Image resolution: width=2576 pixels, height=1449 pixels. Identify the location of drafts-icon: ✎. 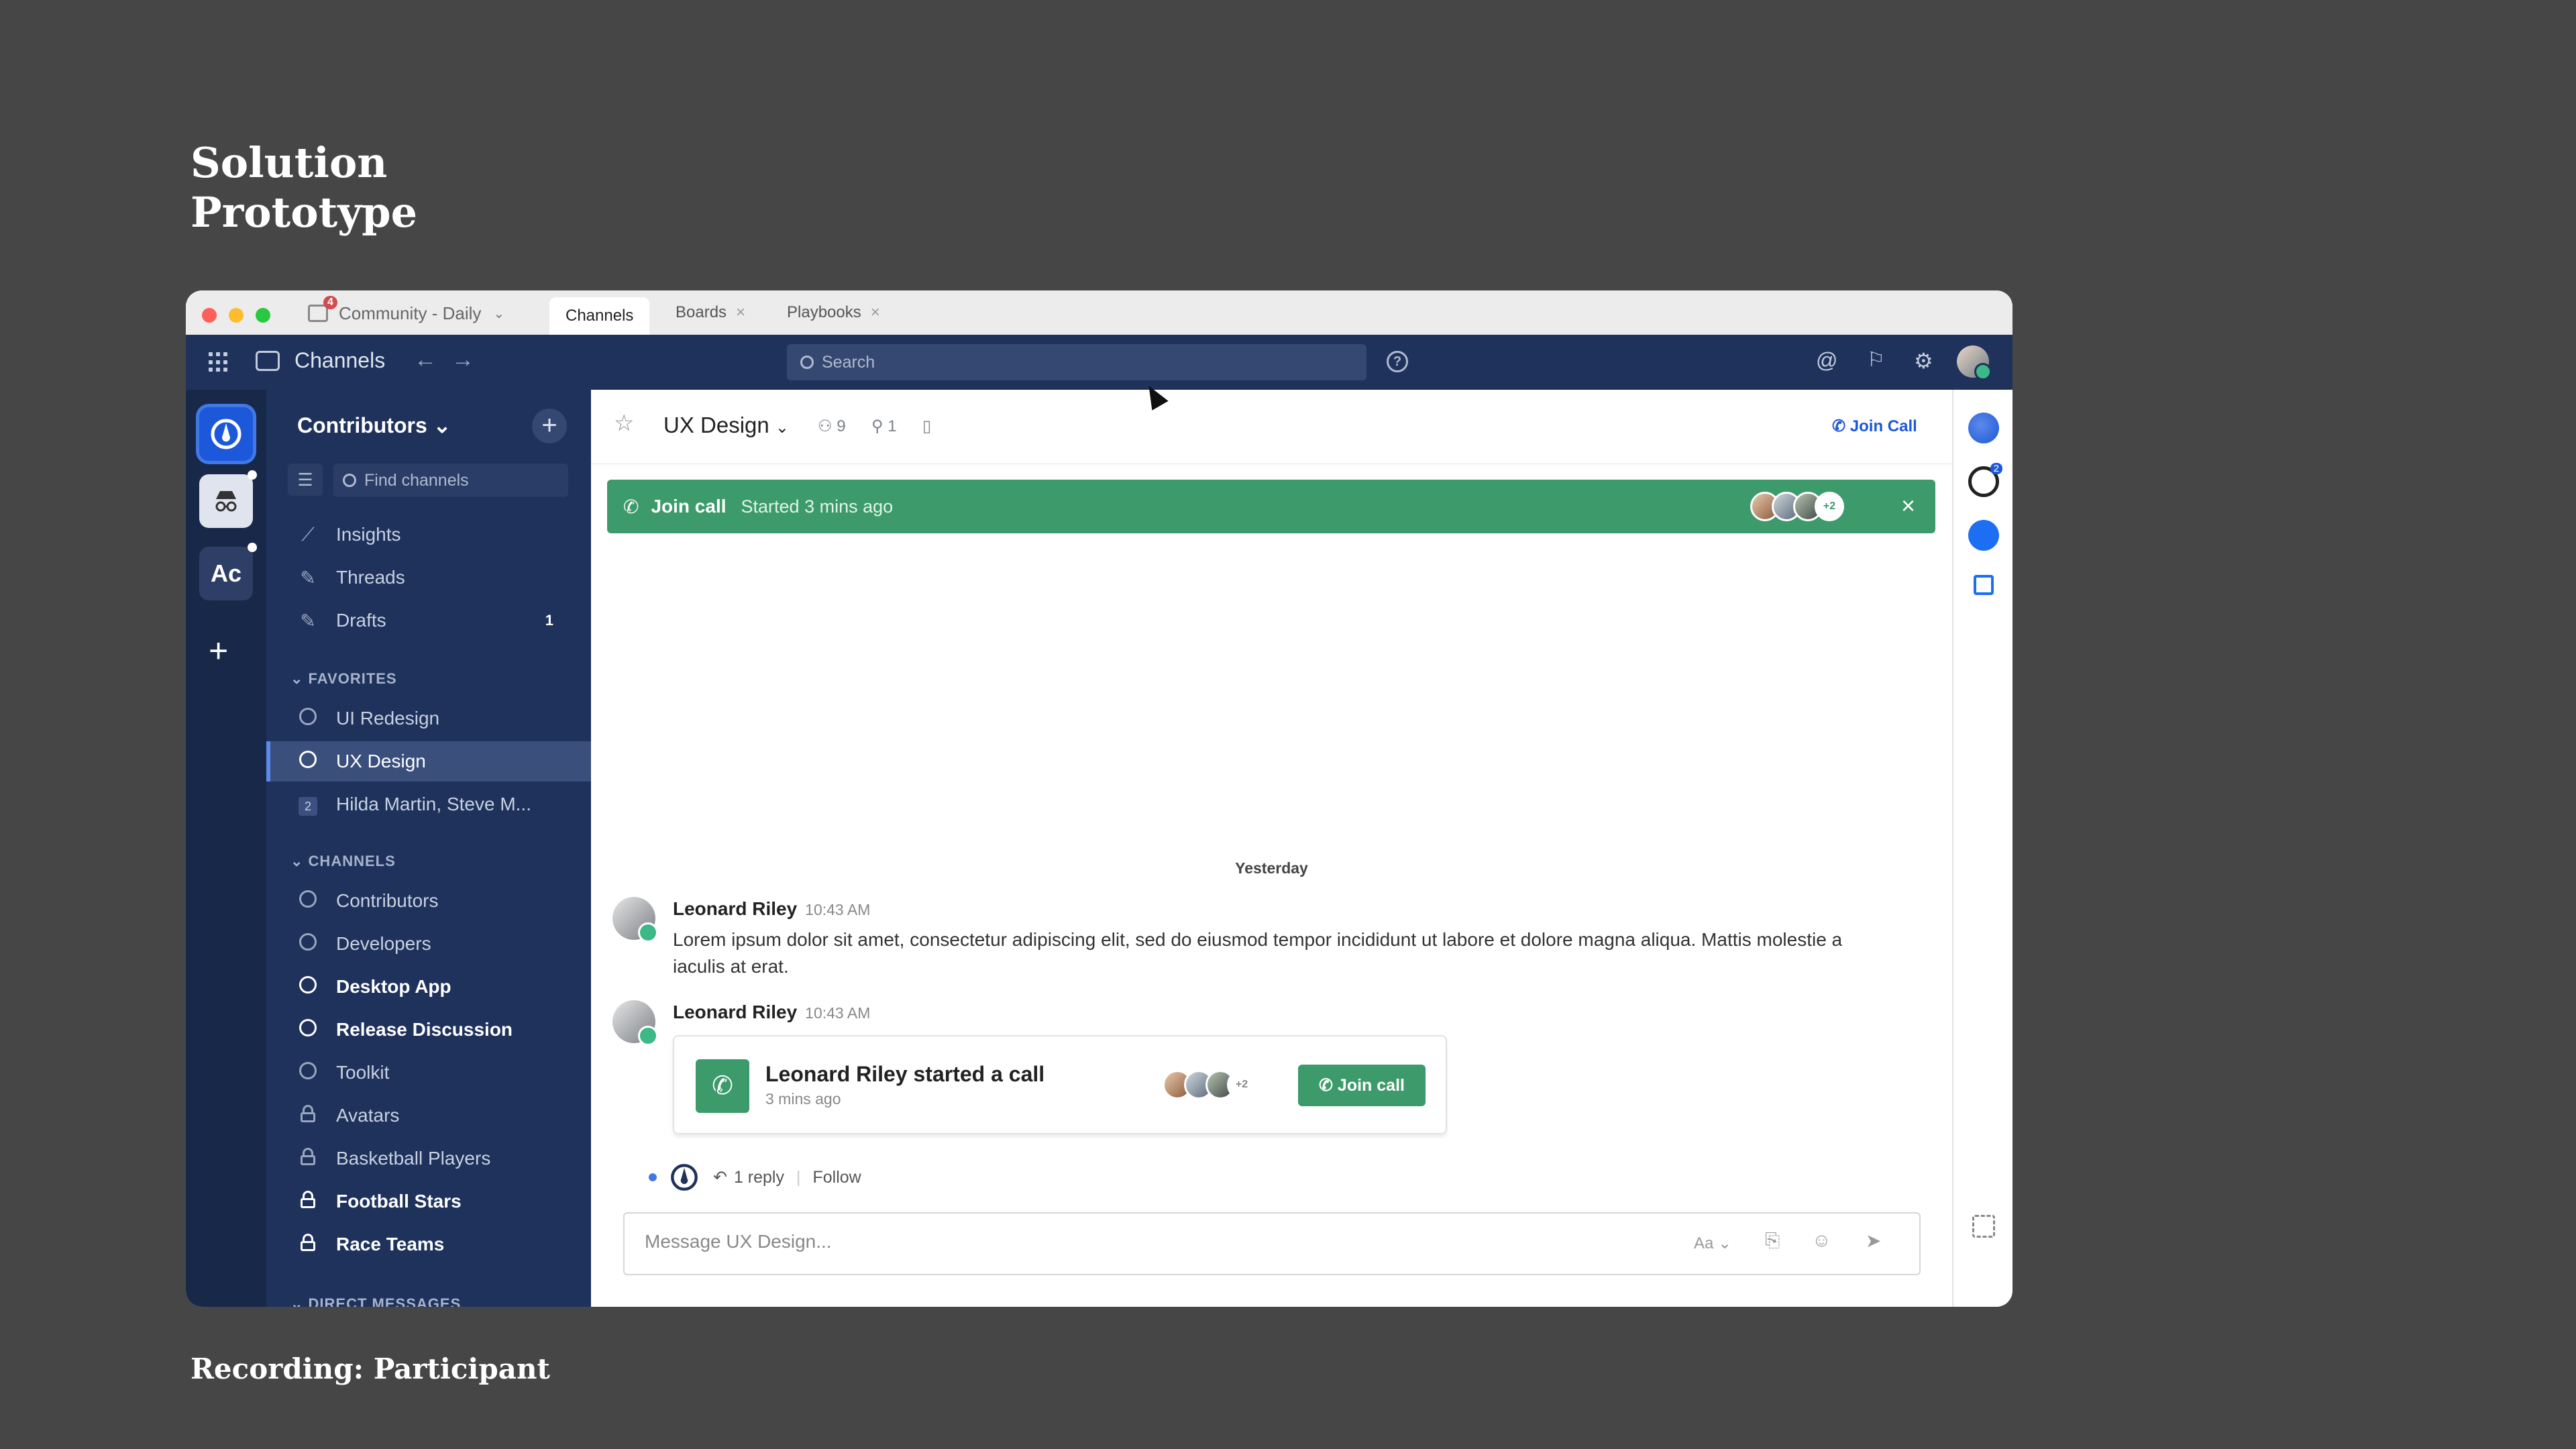
(308, 620).